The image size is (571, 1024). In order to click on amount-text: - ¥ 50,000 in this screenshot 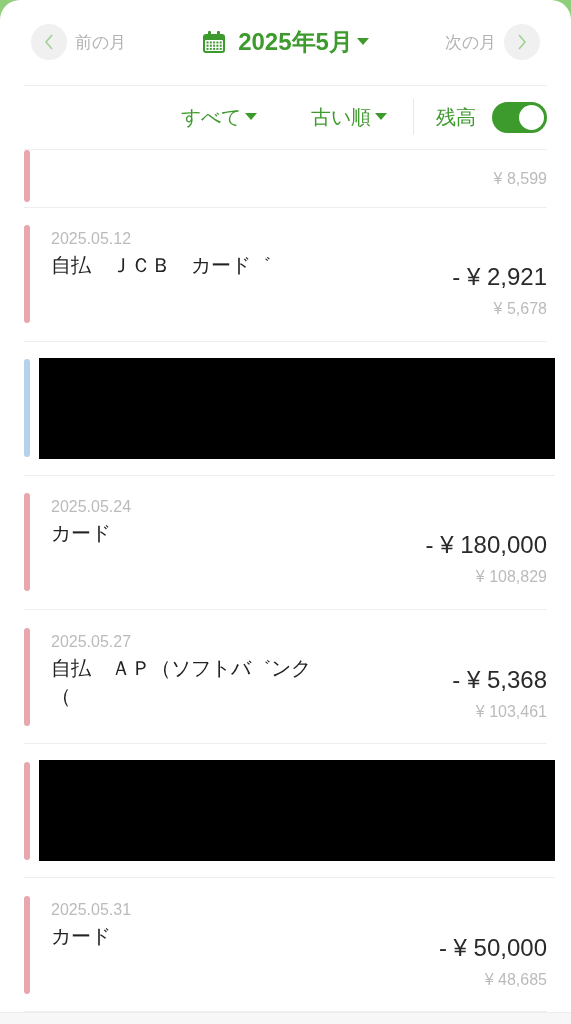, I will do `click(492, 947)`.